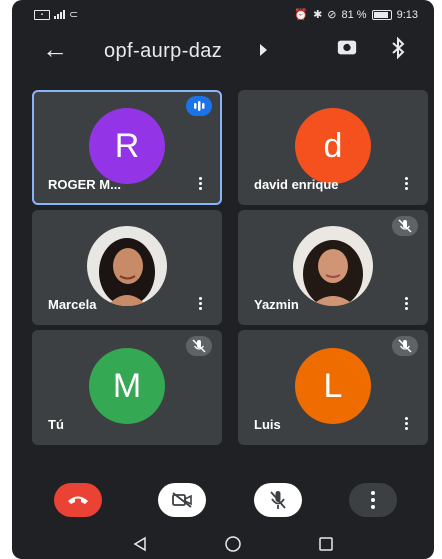 The image size is (442, 559). I want to click on switch-camera-icon, so click(347, 47).